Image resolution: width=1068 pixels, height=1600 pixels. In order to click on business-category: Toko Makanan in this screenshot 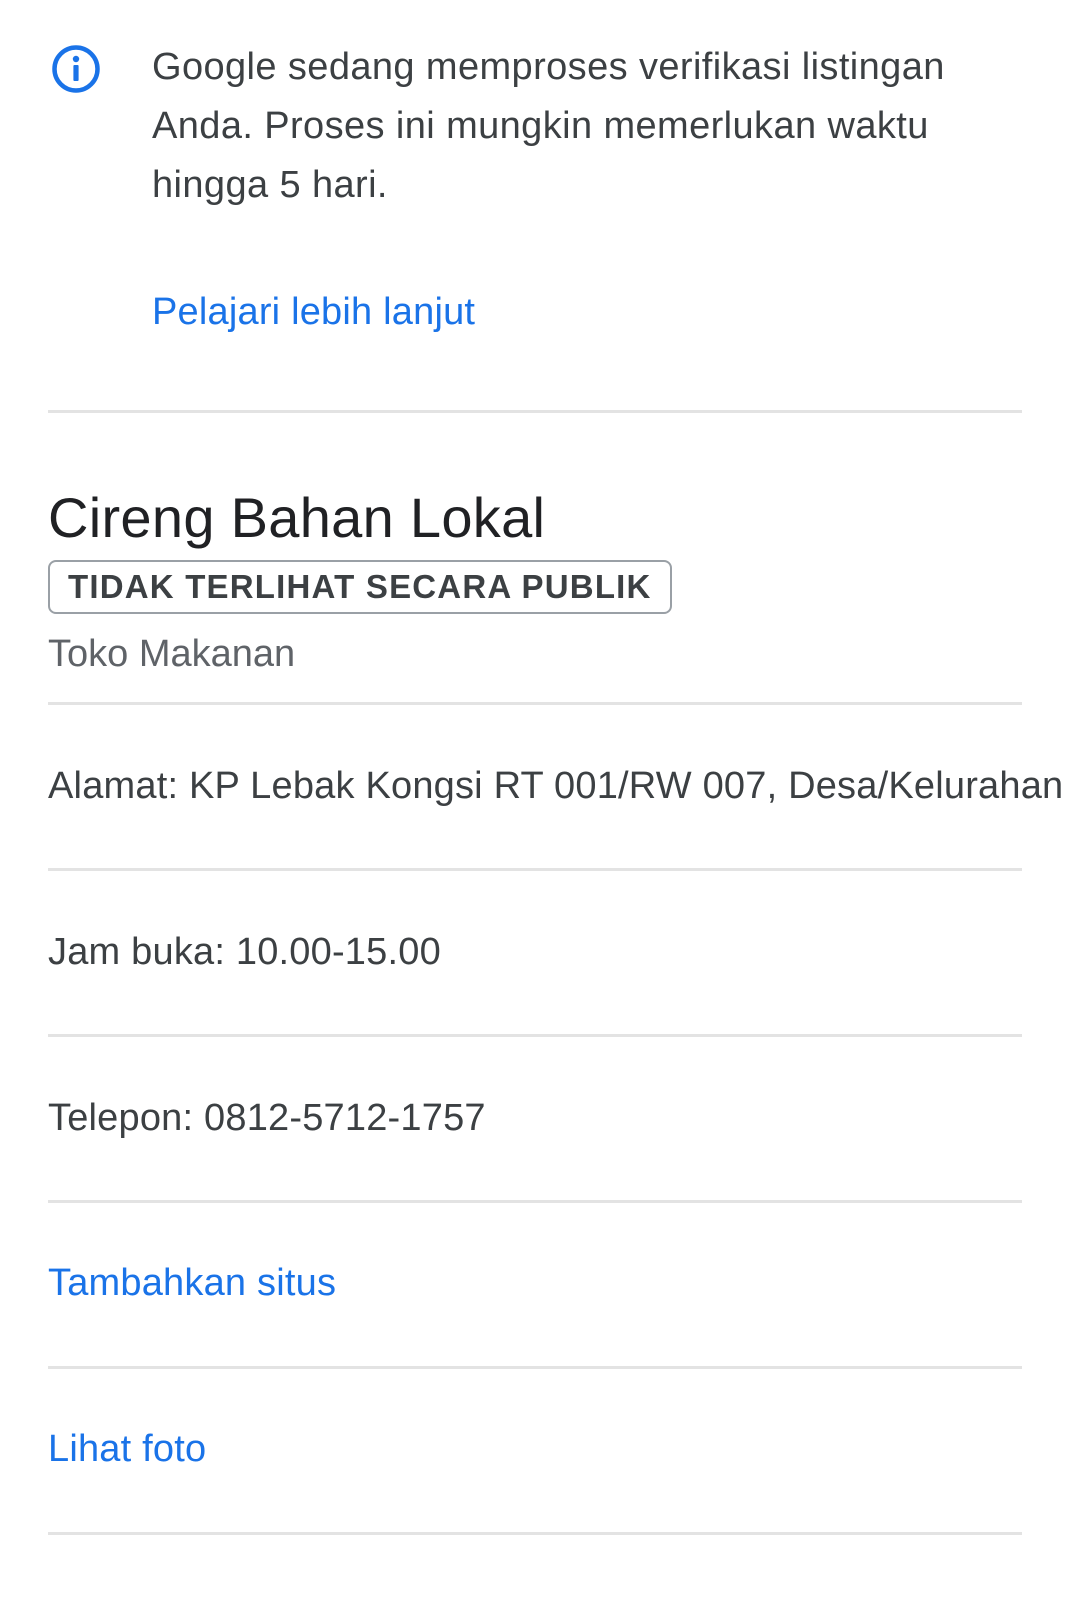, I will do `click(172, 654)`.